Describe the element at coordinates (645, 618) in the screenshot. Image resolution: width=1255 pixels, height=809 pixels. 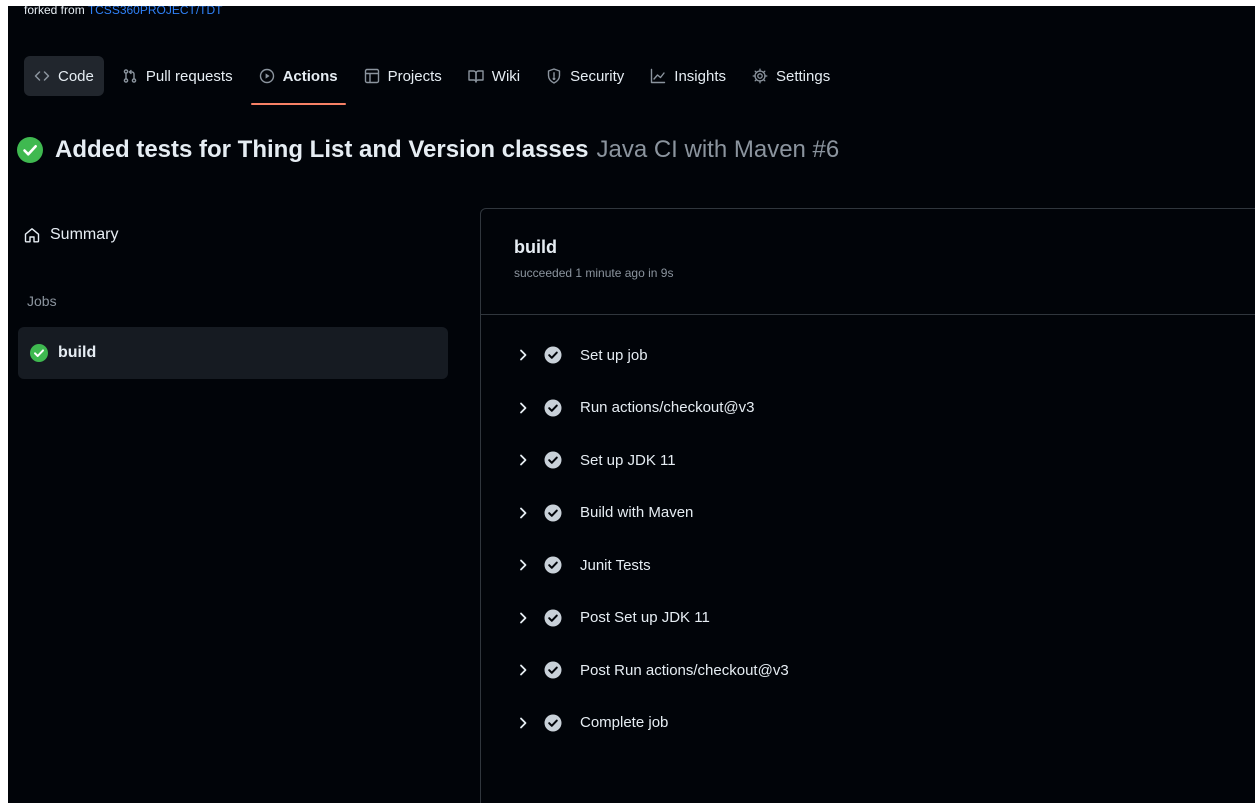
I see `job-step-label: Post Set up JDK 11` at that location.